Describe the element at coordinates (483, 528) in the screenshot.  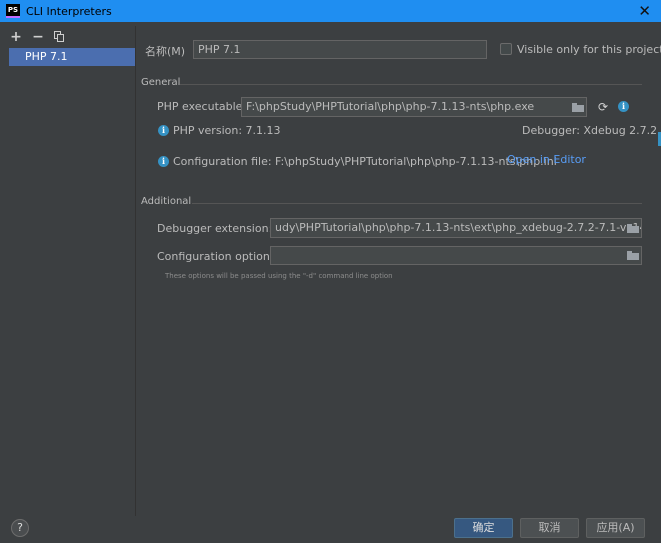
I see `ok-button: 确定` at that location.